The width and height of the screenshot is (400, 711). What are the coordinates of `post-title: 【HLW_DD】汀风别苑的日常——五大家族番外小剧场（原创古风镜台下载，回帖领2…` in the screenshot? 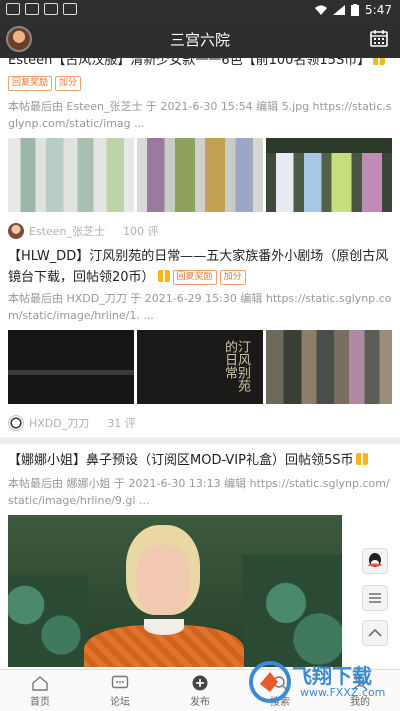 It's located at (200, 264).